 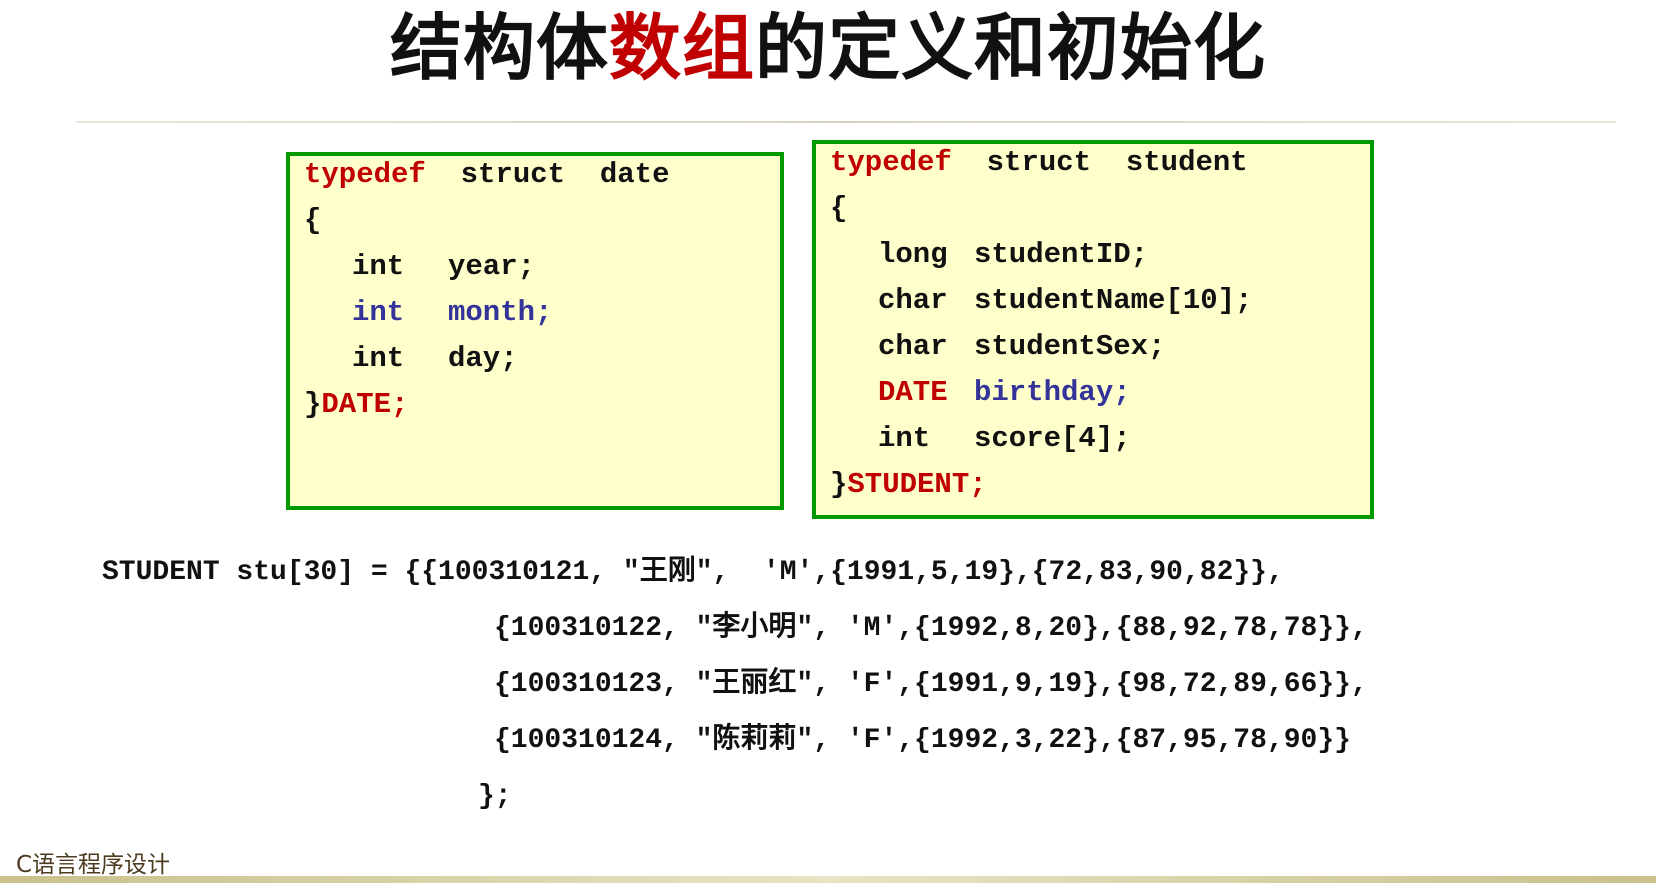 I want to click on date-struct-close: }DATE;, so click(x=356, y=405).